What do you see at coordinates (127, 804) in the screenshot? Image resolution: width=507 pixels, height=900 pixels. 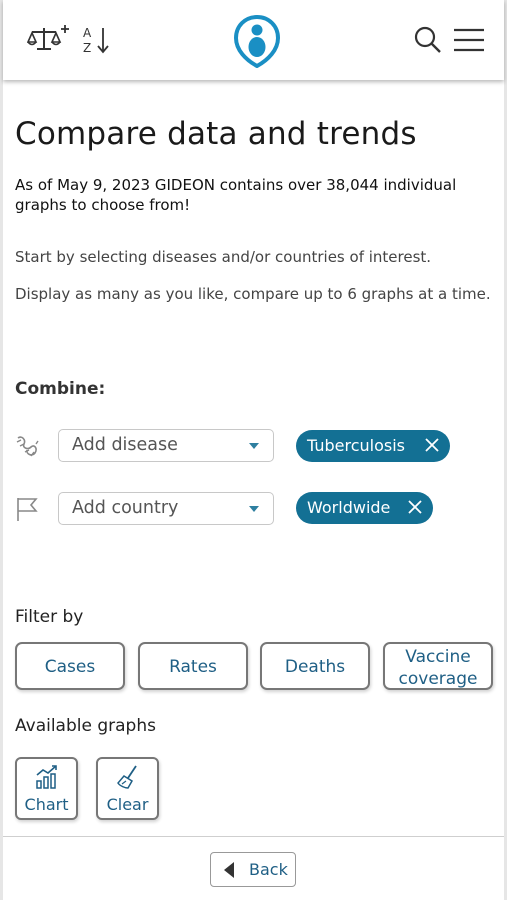 I see `clear-button-label: Clear` at bounding box center [127, 804].